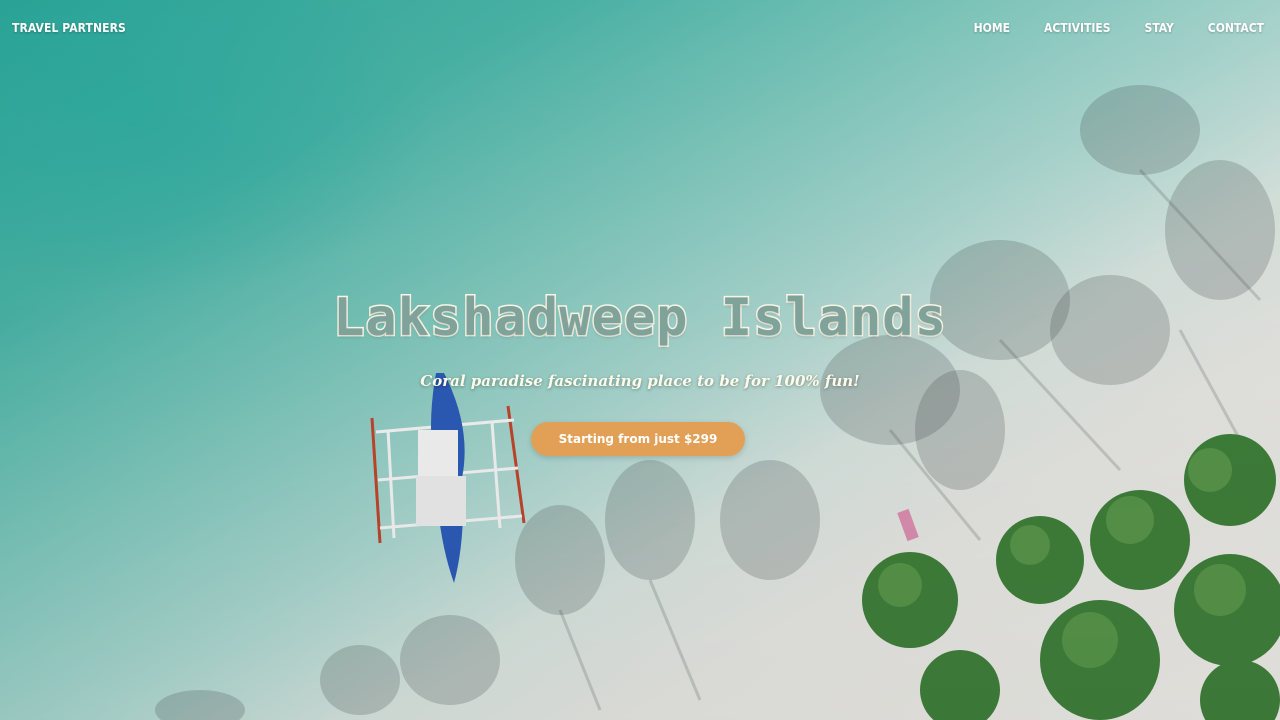  I want to click on nav-links: HOME ACTIVITIES STAY CONTACT, so click(1119, 28).